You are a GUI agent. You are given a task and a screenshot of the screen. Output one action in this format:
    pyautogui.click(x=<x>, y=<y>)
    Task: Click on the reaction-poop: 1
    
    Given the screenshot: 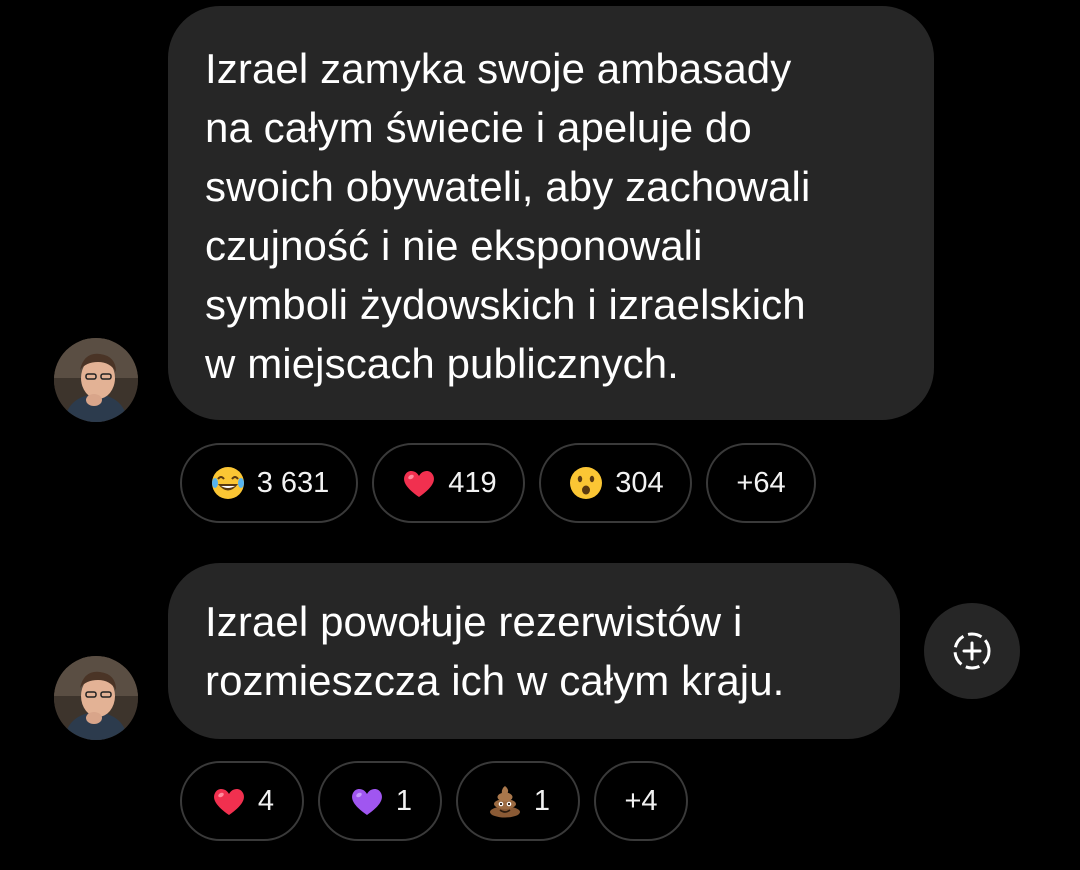 What is the action you would take?
    pyautogui.click(x=518, y=801)
    